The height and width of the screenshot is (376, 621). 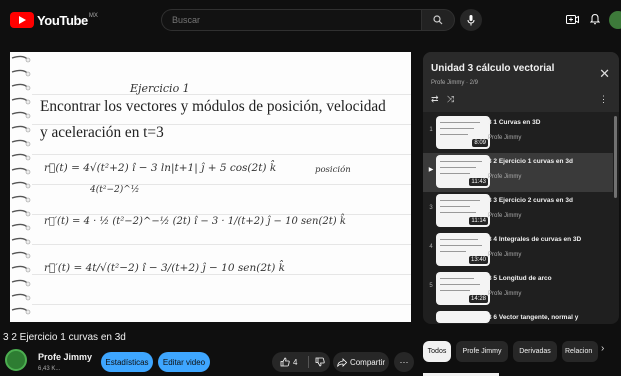 What do you see at coordinates (16, 360) in the screenshot?
I see `channel-avatar` at bounding box center [16, 360].